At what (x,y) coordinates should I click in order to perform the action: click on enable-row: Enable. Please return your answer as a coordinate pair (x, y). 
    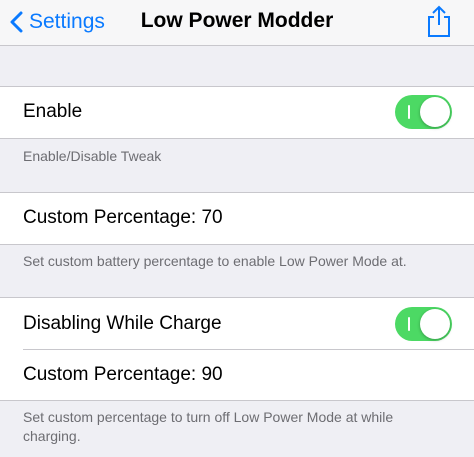
    Looking at the image, I should click on (237, 112).